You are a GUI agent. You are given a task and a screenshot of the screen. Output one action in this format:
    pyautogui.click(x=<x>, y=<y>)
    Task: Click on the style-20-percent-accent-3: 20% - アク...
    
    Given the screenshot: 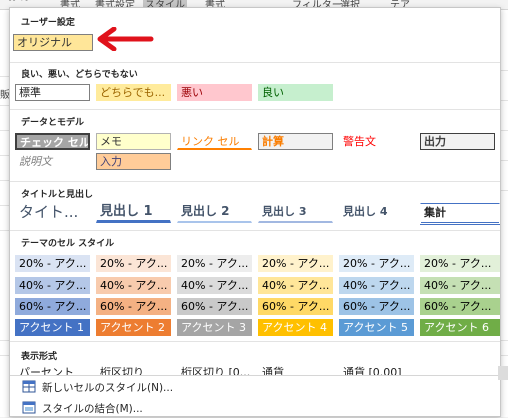 What is the action you would take?
    pyautogui.click(x=214, y=263)
    